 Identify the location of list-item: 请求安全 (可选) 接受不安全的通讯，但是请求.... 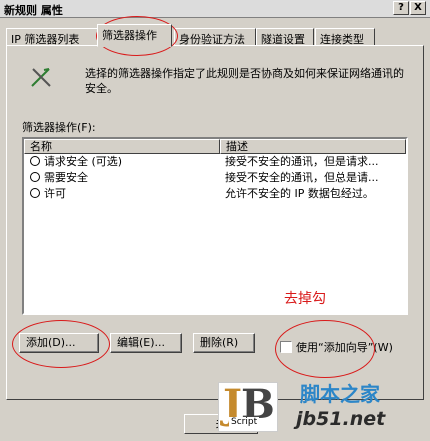
(215, 162).